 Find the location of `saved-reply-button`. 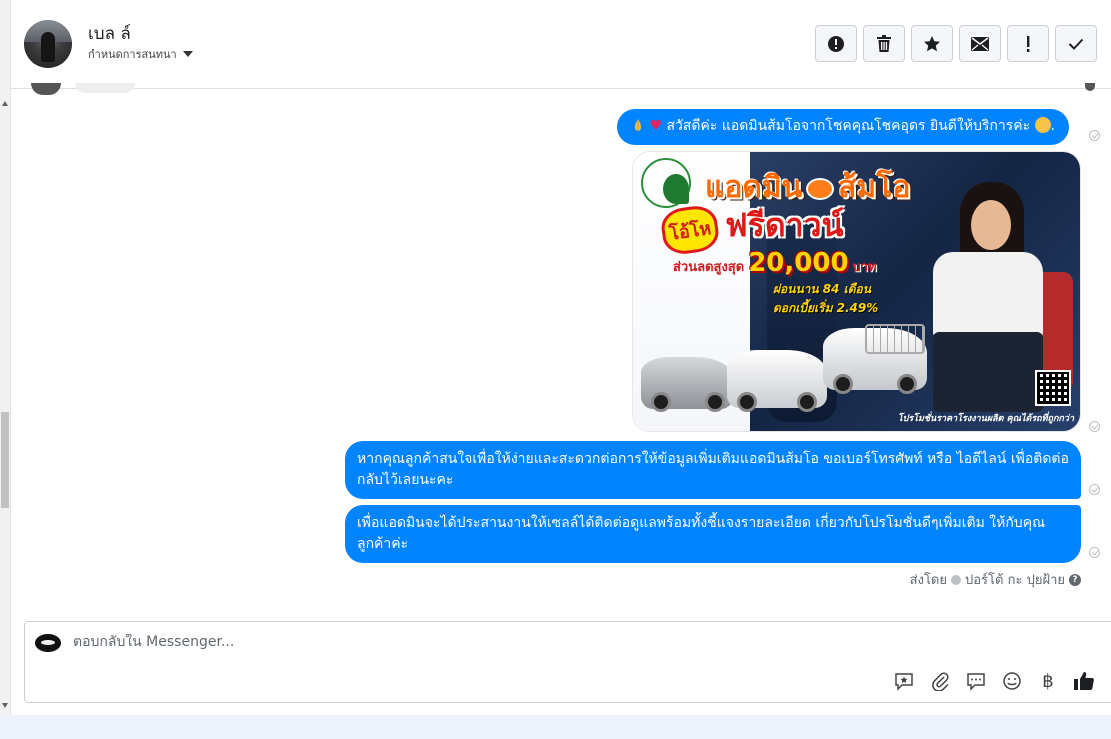

saved-reply-button is located at coordinates (904, 681).